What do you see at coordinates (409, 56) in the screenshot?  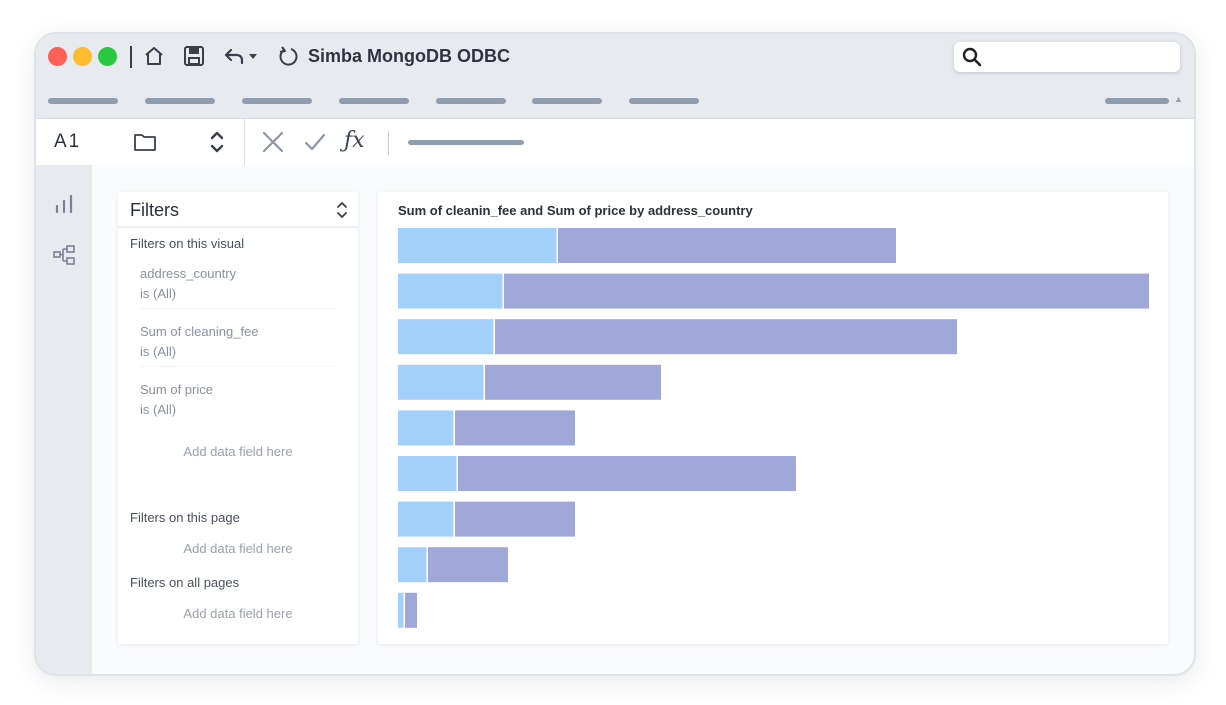 I see `window-title: Simba MongoDB ODBC` at bounding box center [409, 56].